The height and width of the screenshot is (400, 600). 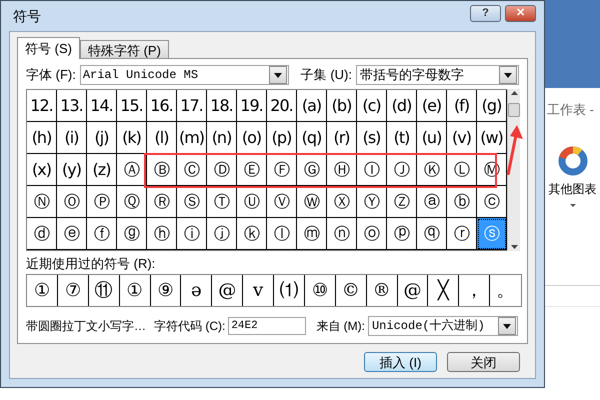 What do you see at coordinates (462, 170) in the screenshot?
I see `symbol-cell: Ⓛ` at bounding box center [462, 170].